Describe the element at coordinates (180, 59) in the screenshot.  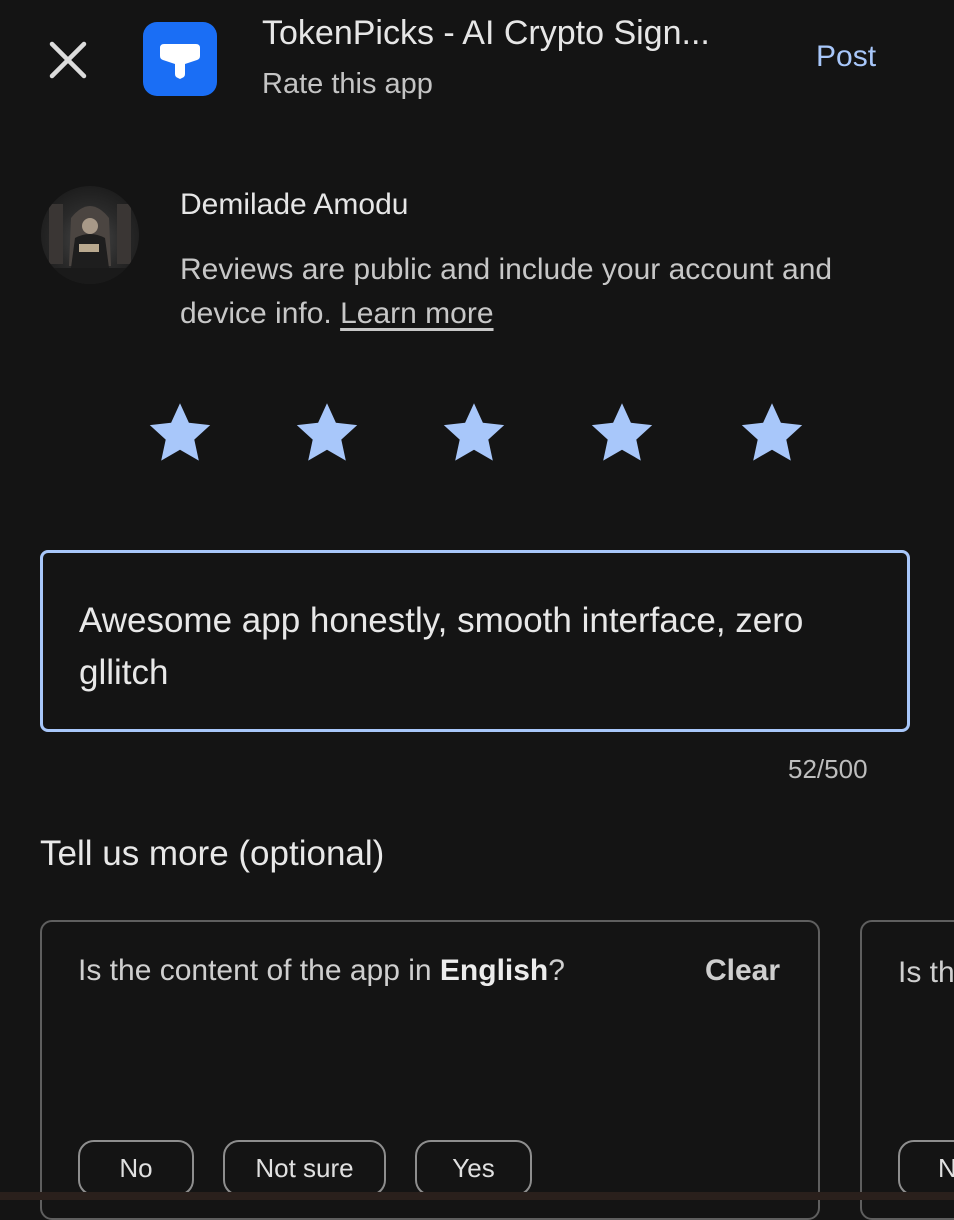
I see `app-icon` at that location.